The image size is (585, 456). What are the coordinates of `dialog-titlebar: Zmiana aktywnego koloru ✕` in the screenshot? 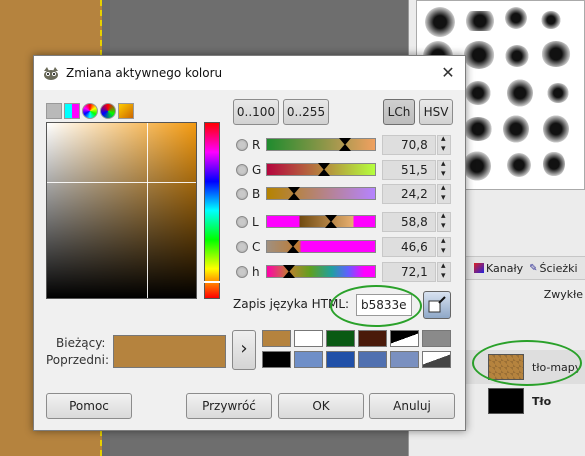 It's located at (249, 73).